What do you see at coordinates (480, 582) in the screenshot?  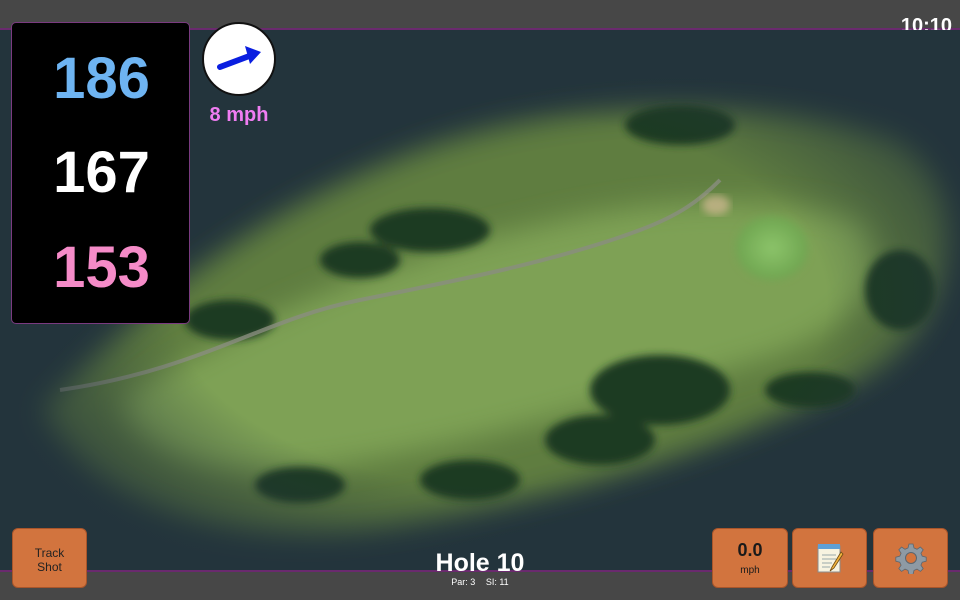 I see `hole-details: Par: 3 SI: 11` at bounding box center [480, 582].